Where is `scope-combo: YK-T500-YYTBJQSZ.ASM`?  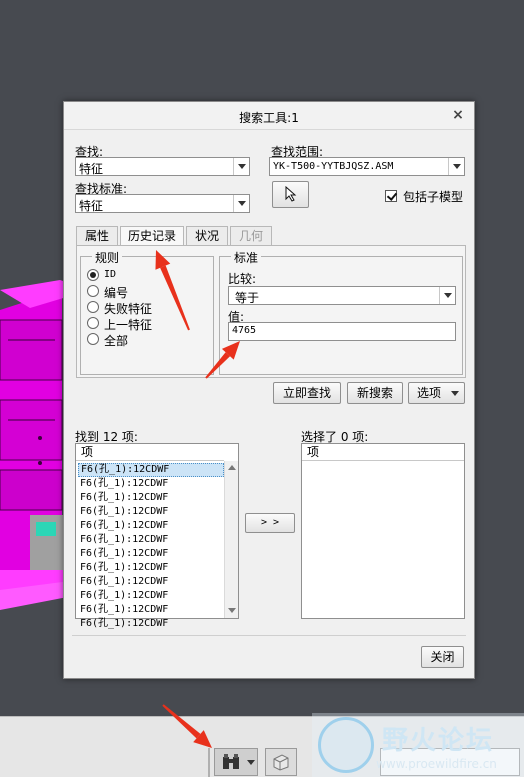
scope-combo: YK-T500-YYTBJQSZ.ASM is located at coordinates (367, 166).